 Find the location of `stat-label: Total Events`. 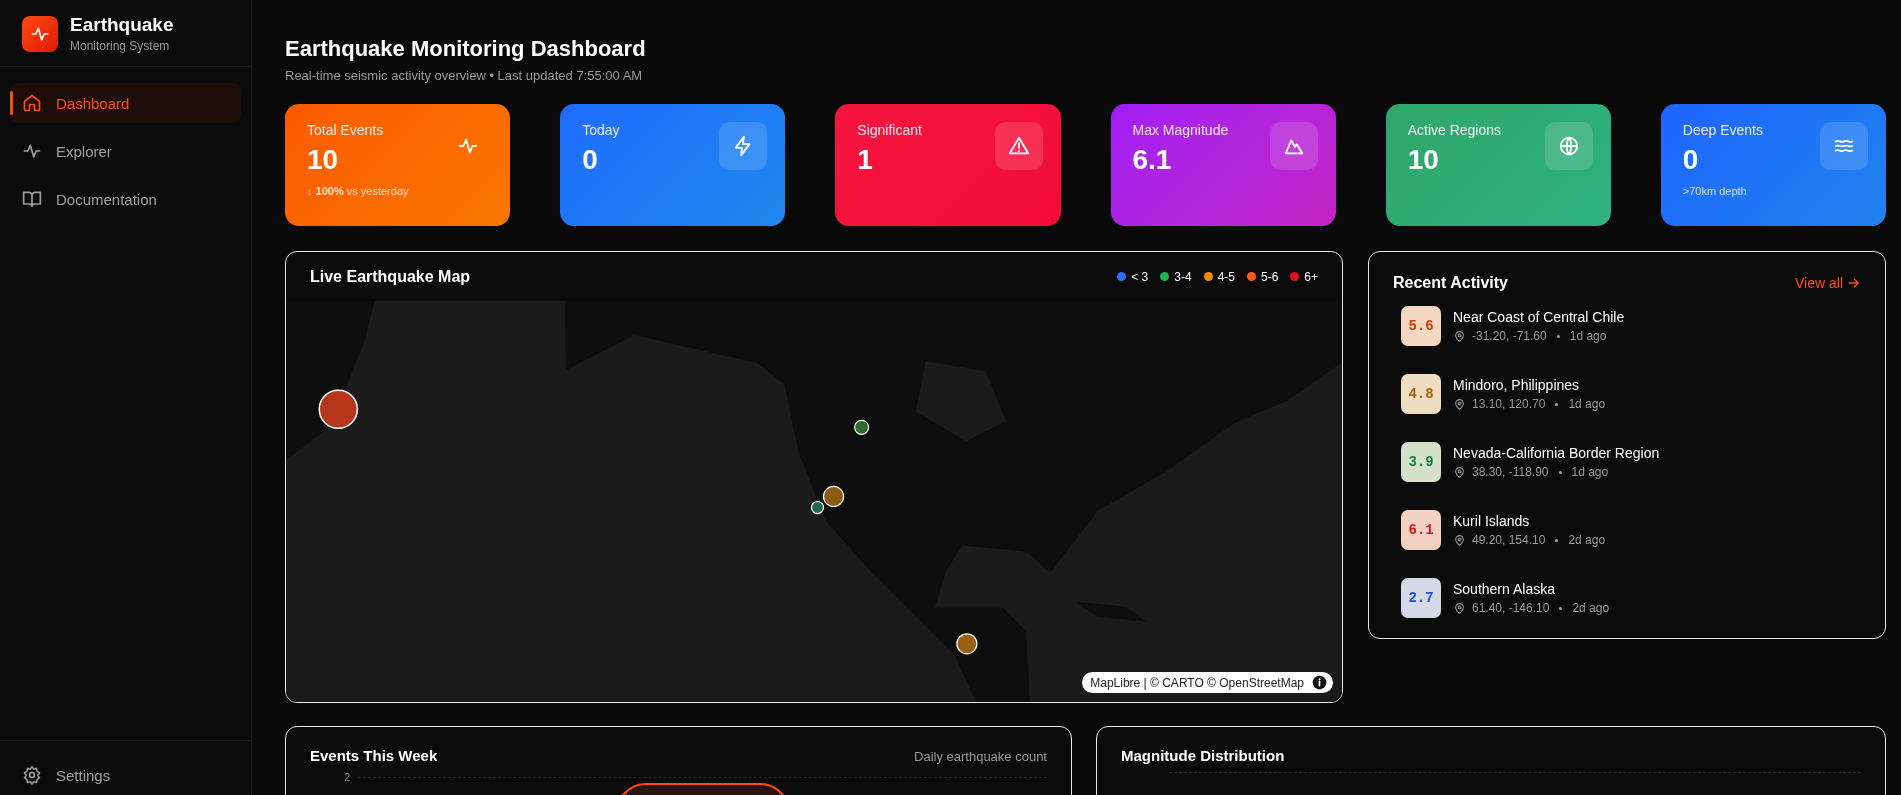

stat-label: Total Events is located at coordinates (345, 130).